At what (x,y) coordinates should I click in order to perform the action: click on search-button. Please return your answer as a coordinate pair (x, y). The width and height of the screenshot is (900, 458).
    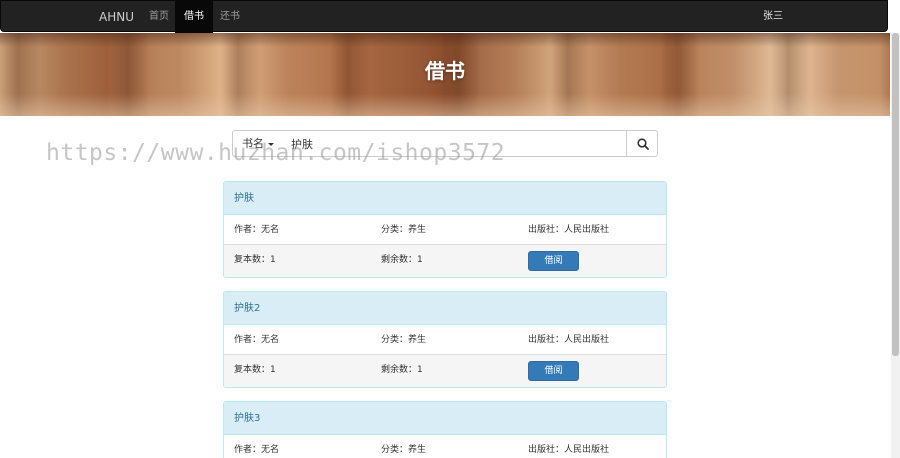
    Looking at the image, I should click on (642, 143).